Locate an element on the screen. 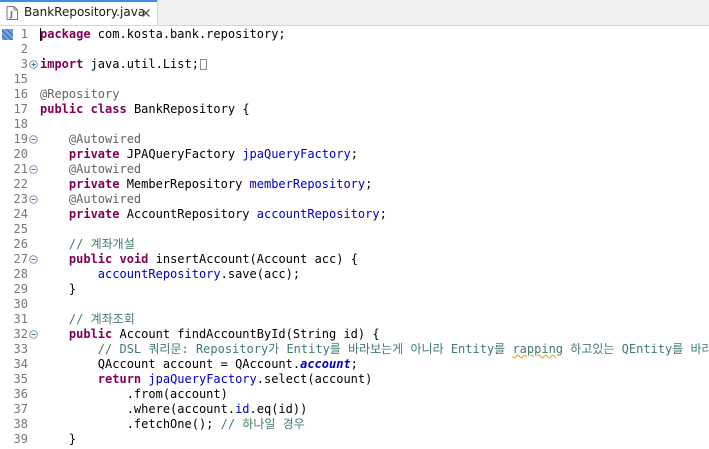 This screenshot has height=449, width=709. close-icon is located at coordinates (146, 13).